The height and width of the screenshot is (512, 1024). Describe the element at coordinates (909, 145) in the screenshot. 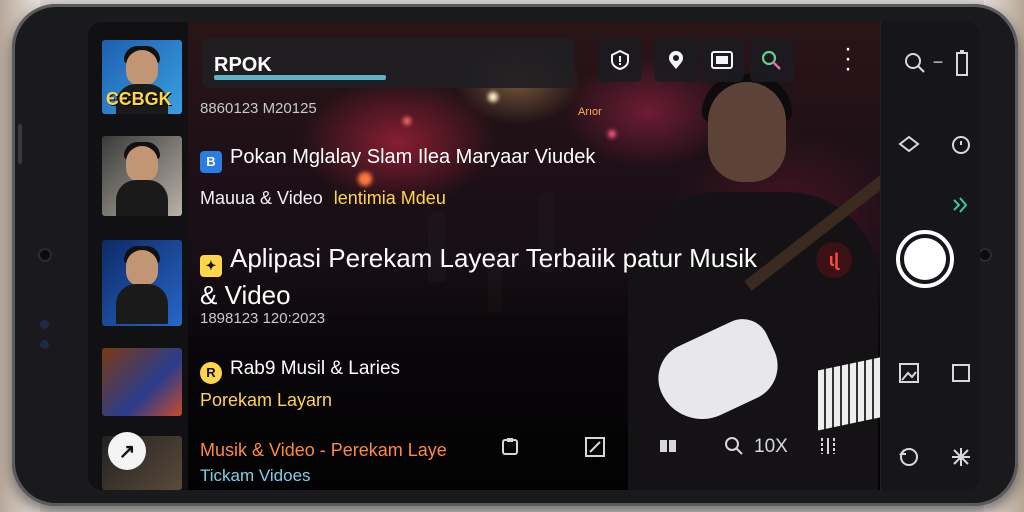

I see `layers-icon` at that location.